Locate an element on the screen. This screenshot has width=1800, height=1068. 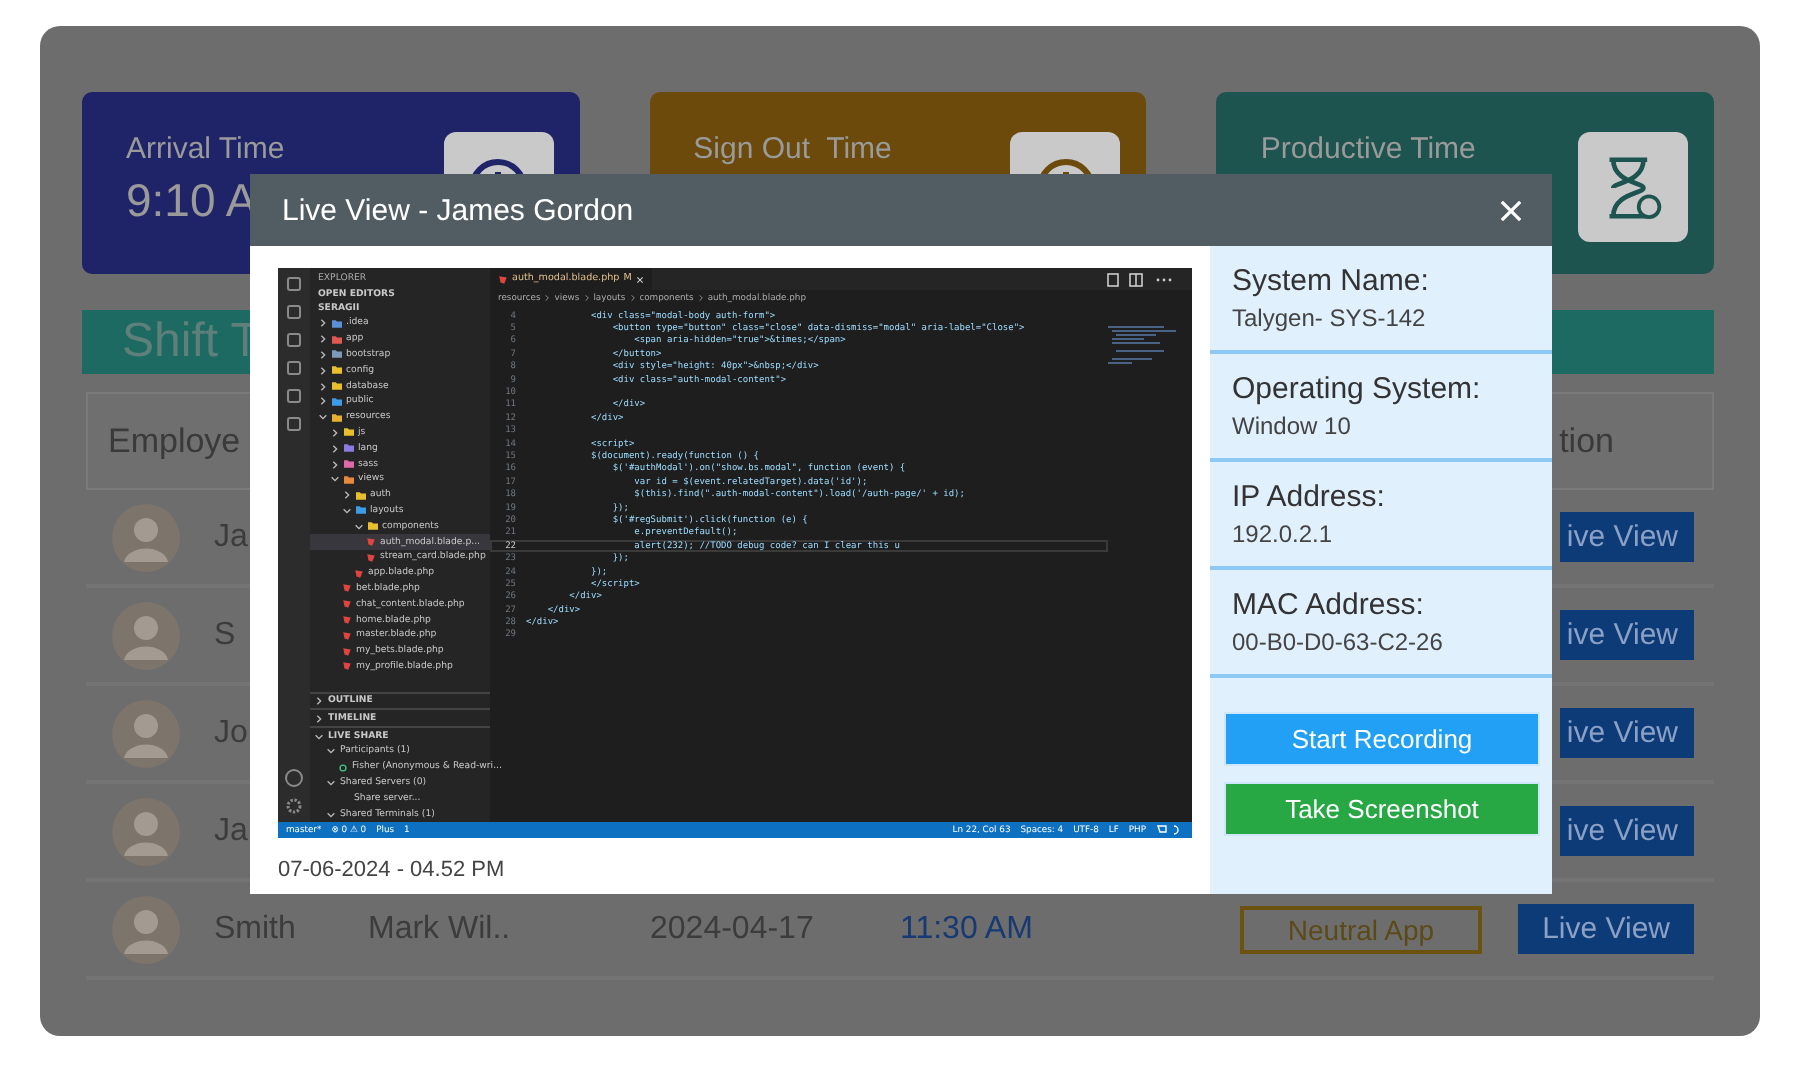
info-value: 00-B0-D0-63-C2-26 is located at coordinates (1338, 642).